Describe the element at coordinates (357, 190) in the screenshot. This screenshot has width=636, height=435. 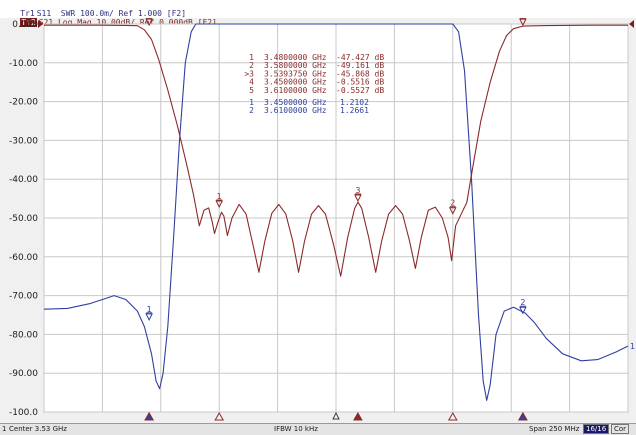
I see `s21-marker-label-3: 3` at that location.